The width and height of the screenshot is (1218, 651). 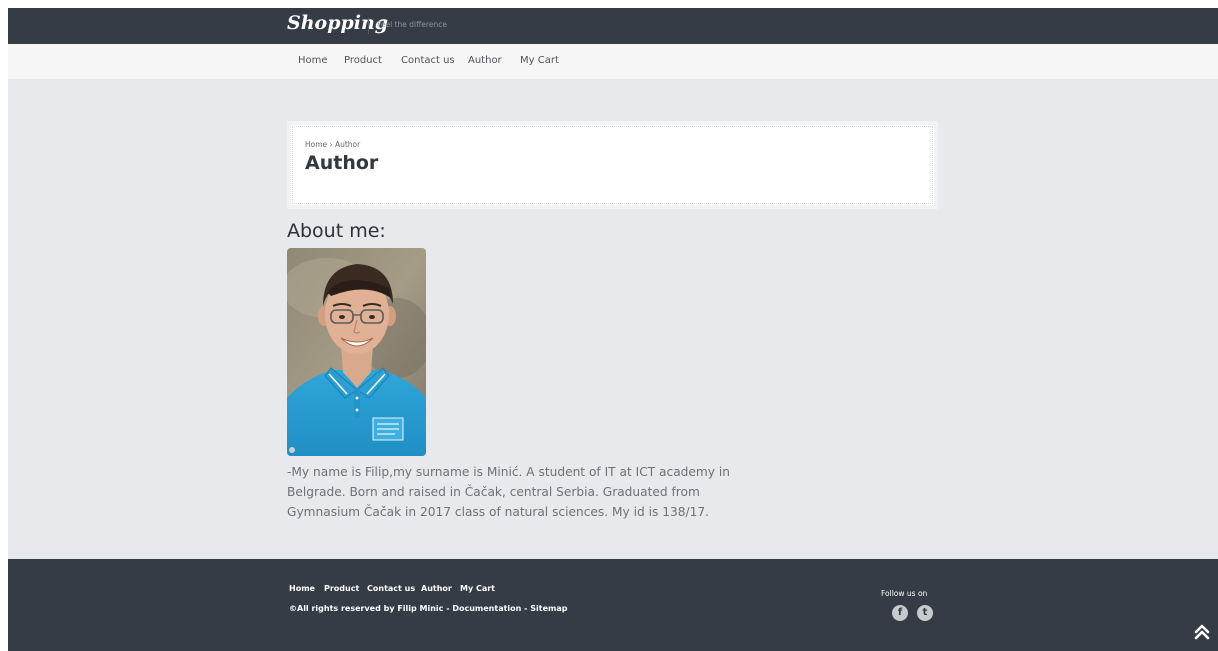 What do you see at coordinates (904, 593) in the screenshot?
I see `follow-us-label: Follow us on` at bounding box center [904, 593].